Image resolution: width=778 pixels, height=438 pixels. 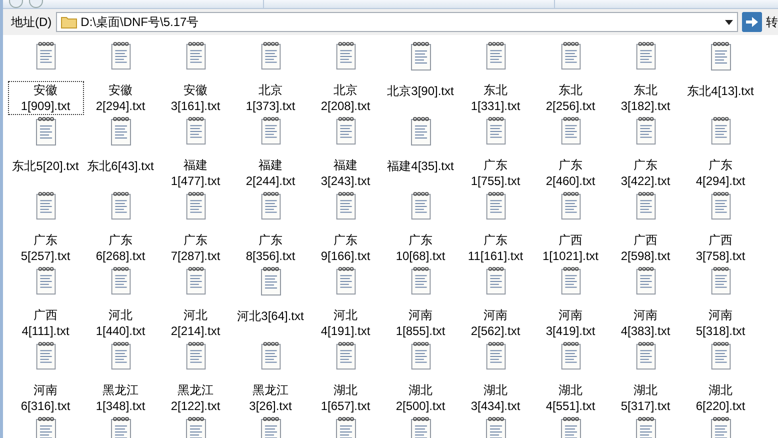 I want to click on file-name: 湖北 6[220].txt, so click(x=721, y=398).